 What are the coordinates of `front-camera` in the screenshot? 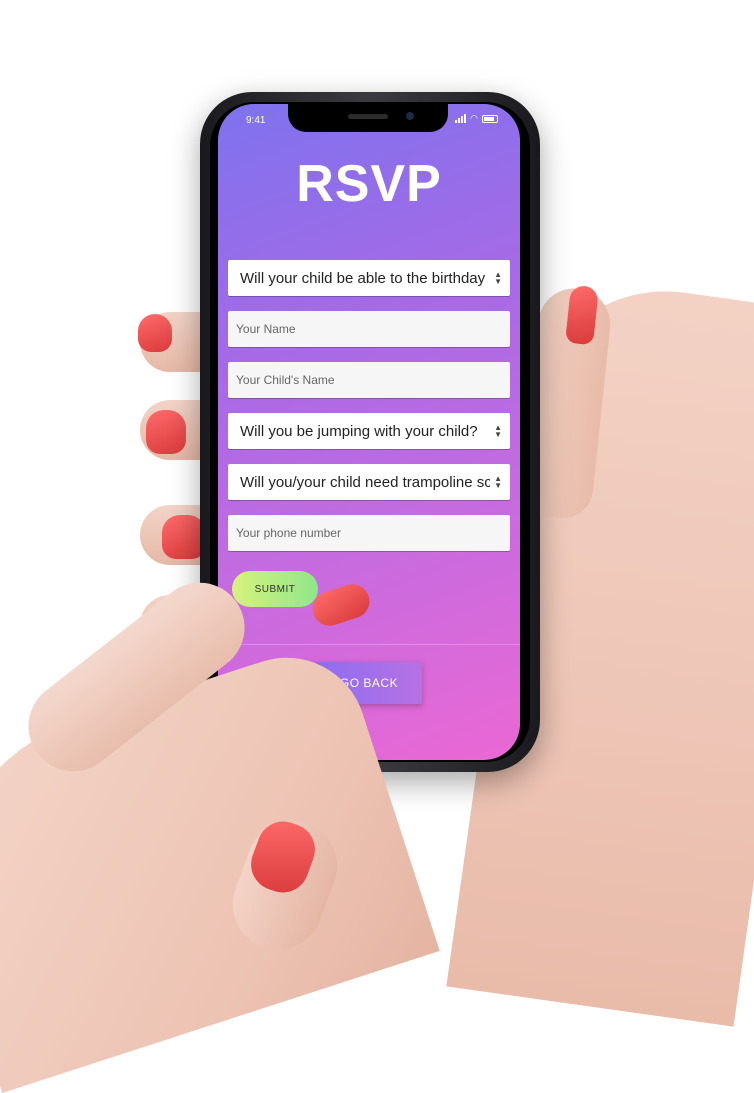 It's located at (410, 116).